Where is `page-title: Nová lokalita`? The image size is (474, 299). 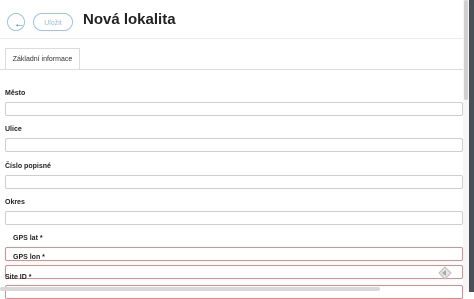
page-title: Nová lokalita is located at coordinates (129, 19).